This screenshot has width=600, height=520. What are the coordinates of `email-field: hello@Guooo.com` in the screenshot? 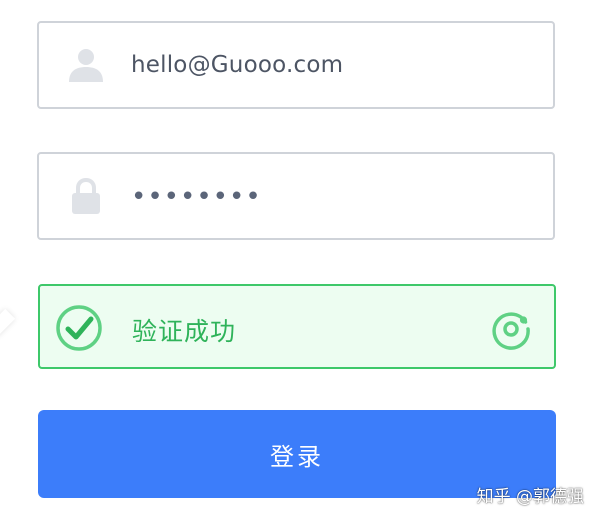 It's located at (296, 65).